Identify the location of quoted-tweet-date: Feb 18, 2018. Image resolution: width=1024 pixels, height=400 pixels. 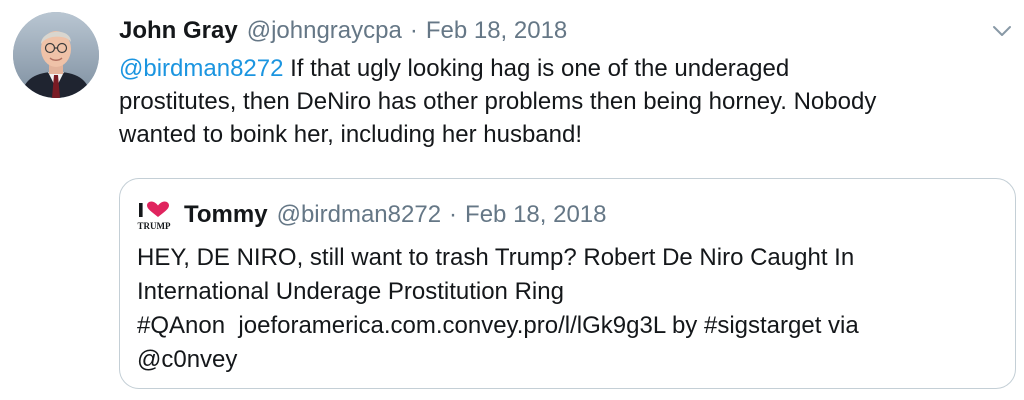
(535, 215).